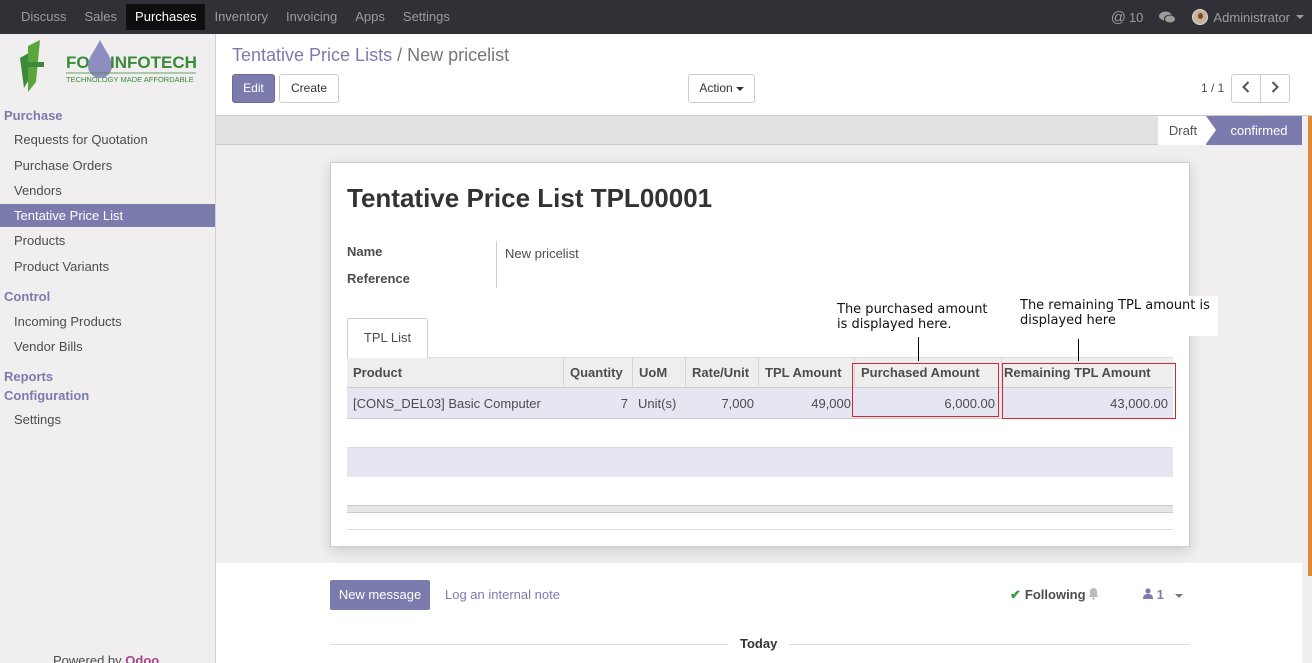  Describe the element at coordinates (831, 403) in the screenshot. I see `cell-tpl-amount: 49,000` at that location.